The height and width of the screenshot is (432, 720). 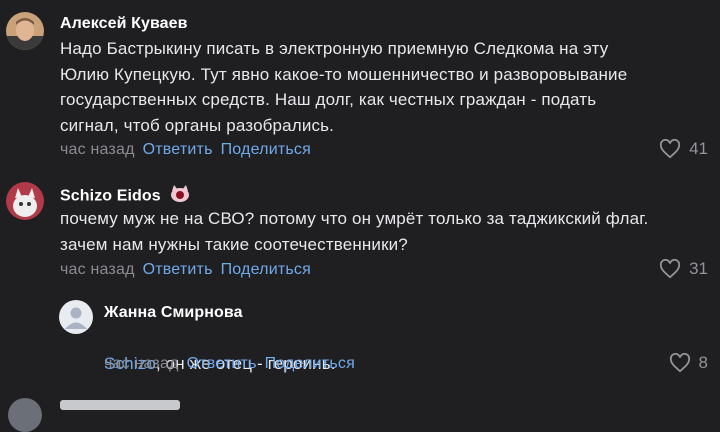 I want to click on like-count: 31, so click(x=698, y=268).